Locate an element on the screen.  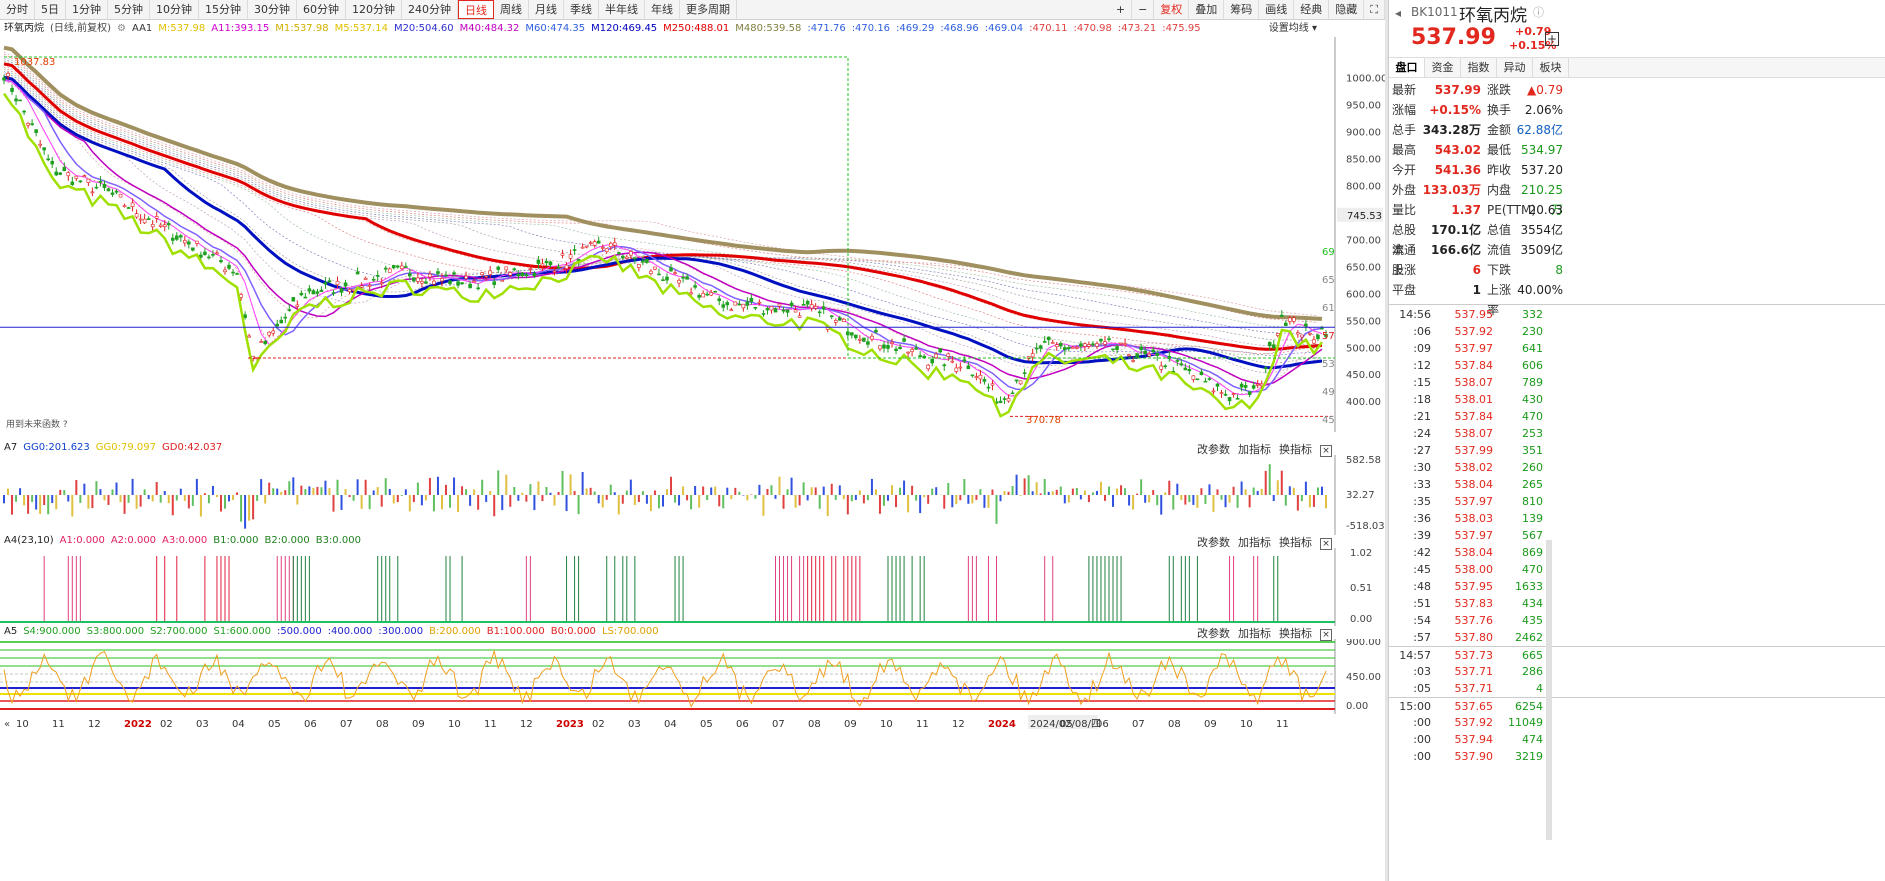
period-tab-2: 1分钟 is located at coordinates (87, 9).